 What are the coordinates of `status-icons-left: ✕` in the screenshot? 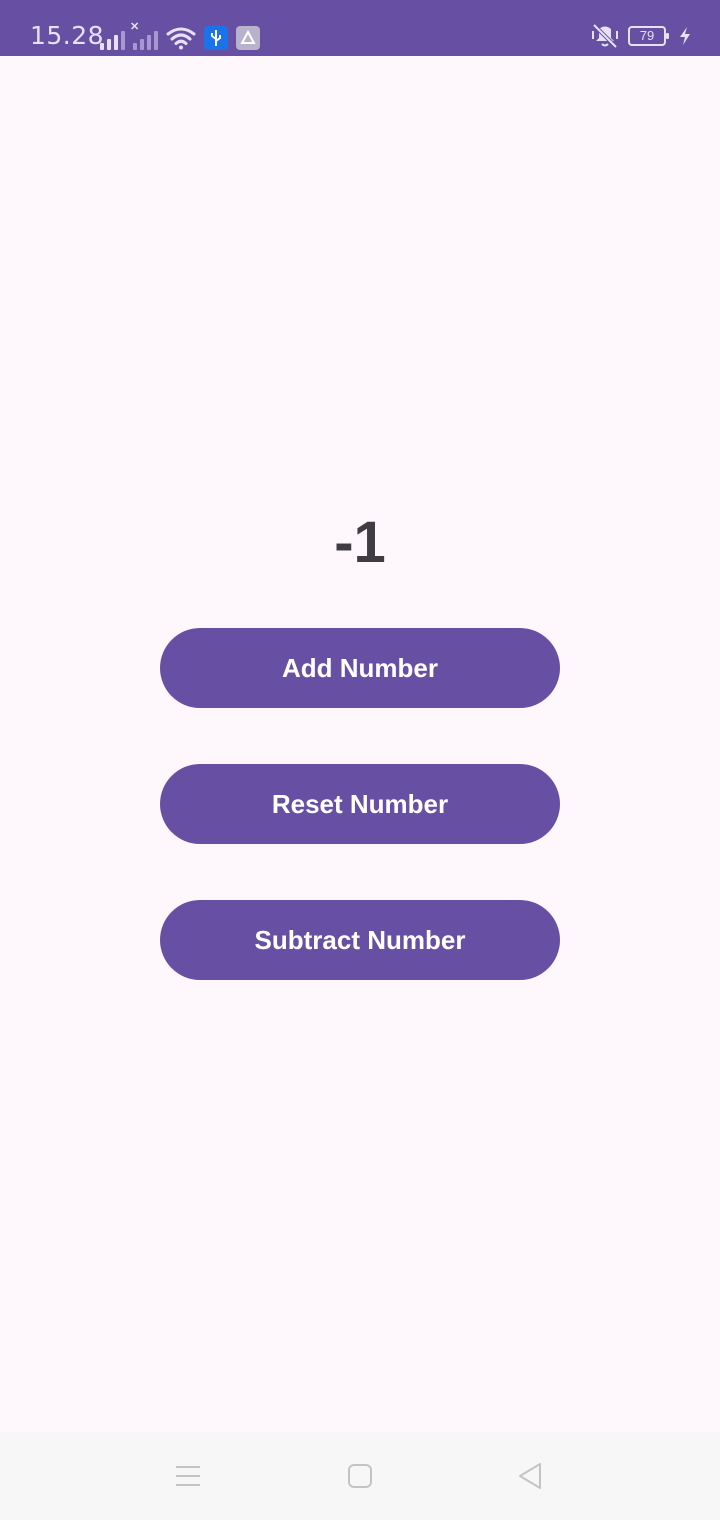 It's located at (180, 35).